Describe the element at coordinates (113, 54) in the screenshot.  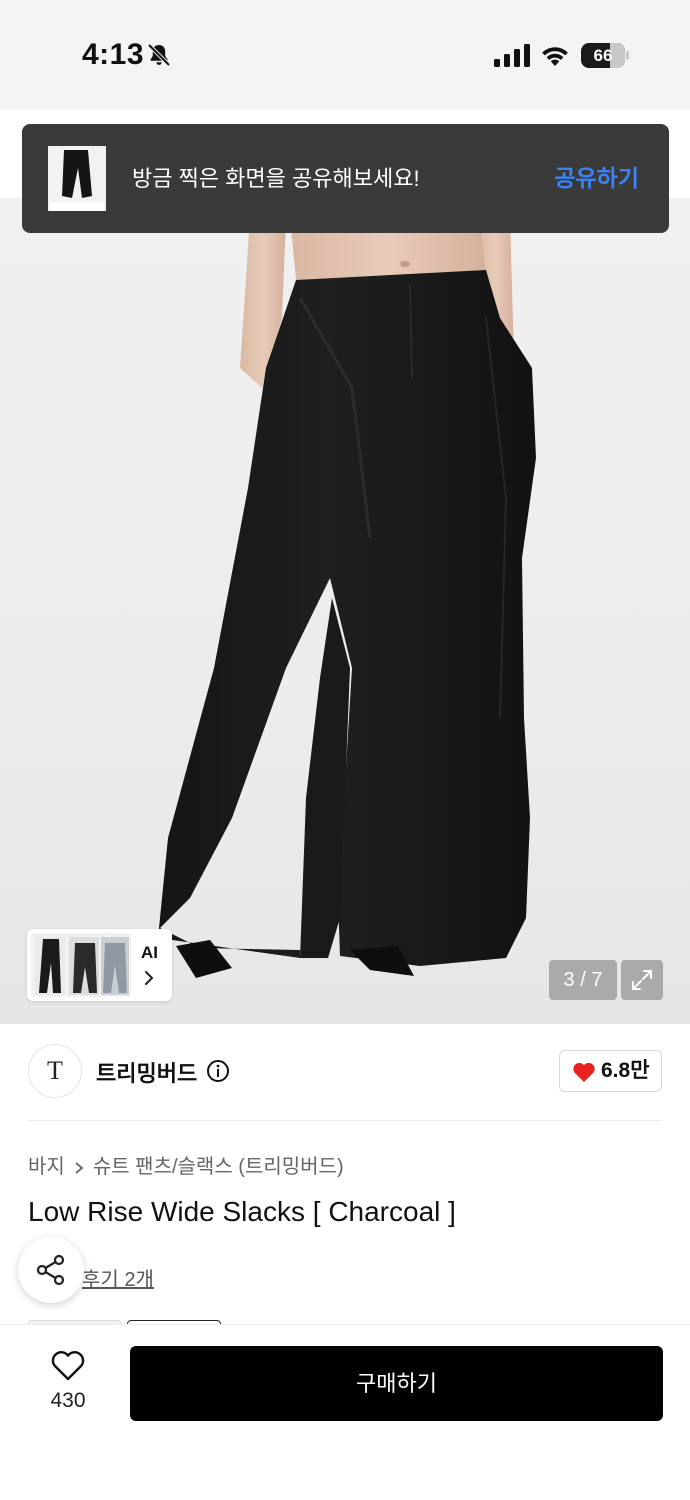
I see `status-time: 4:13` at that location.